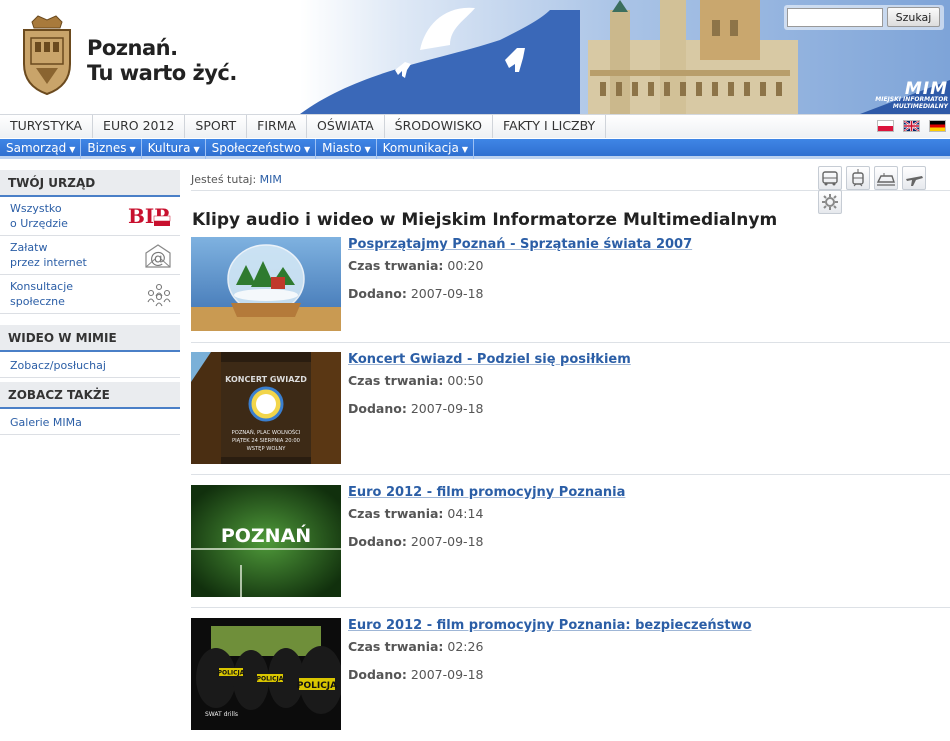 The height and width of the screenshot is (741, 950). I want to click on clip-duration: Czas trwania: 02:26, so click(415, 646).